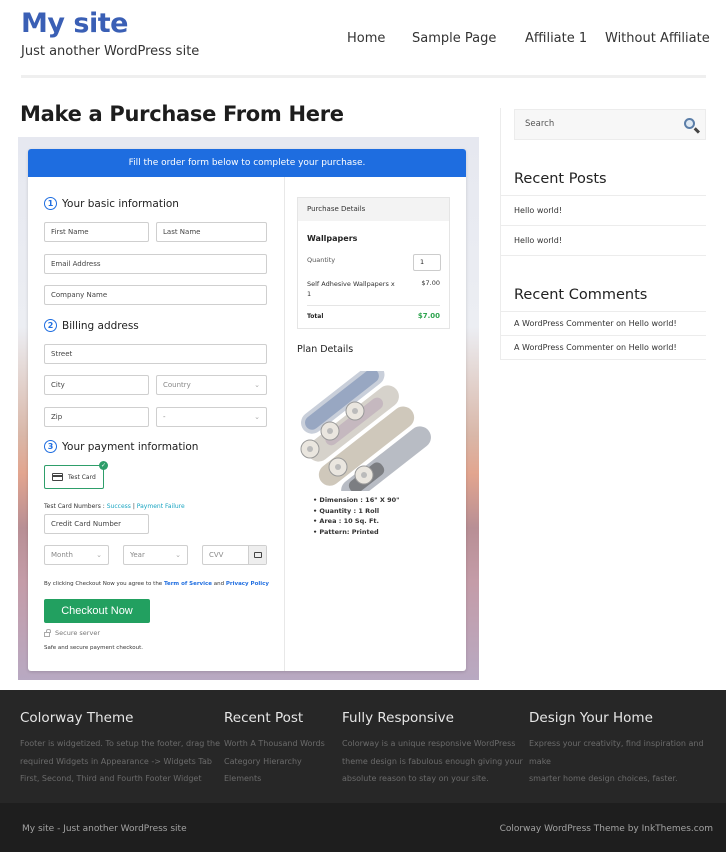 The height and width of the screenshot is (852, 726). I want to click on step-label: Your basic information, so click(120, 203).